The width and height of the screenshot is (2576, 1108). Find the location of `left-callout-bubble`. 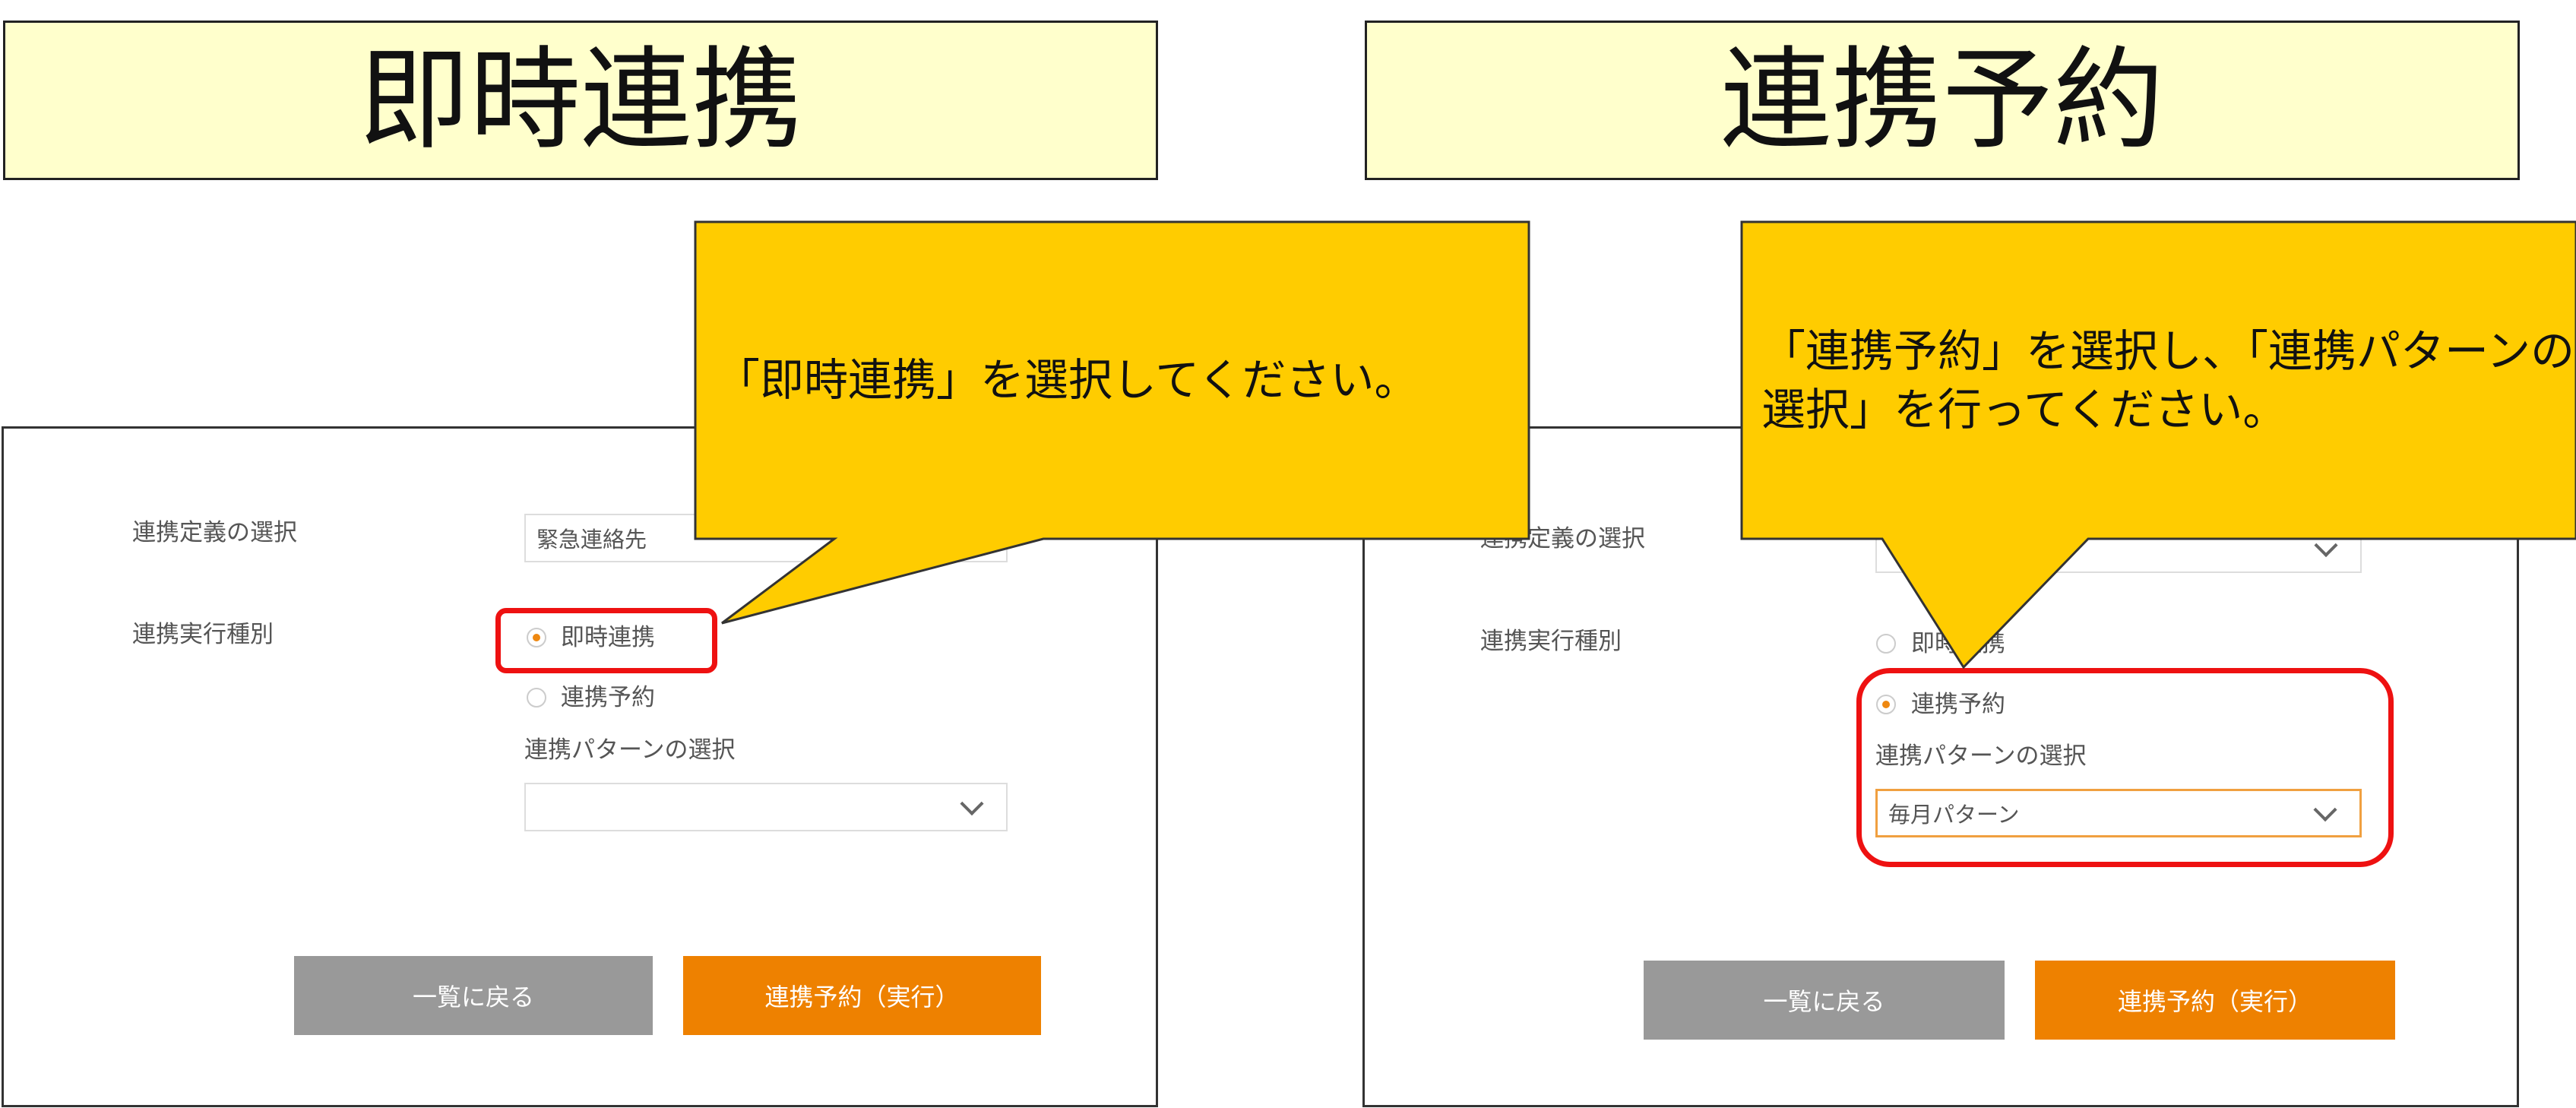

left-callout-bubble is located at coordinates (1112, 422).